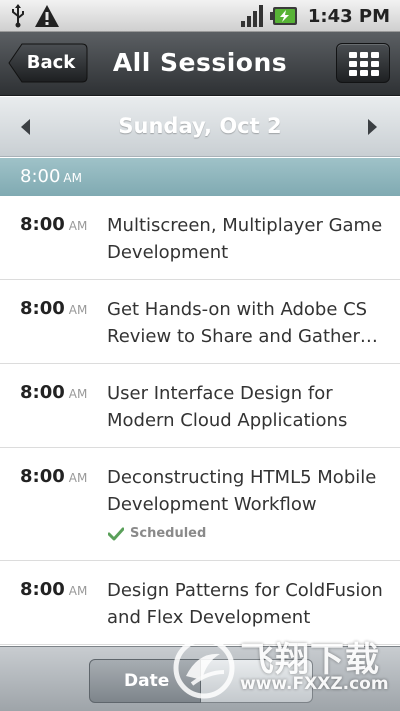 The width and height of the screenshot is (400, 711). I want to click on status-bar: 1:43 PM, so click(200, 16).